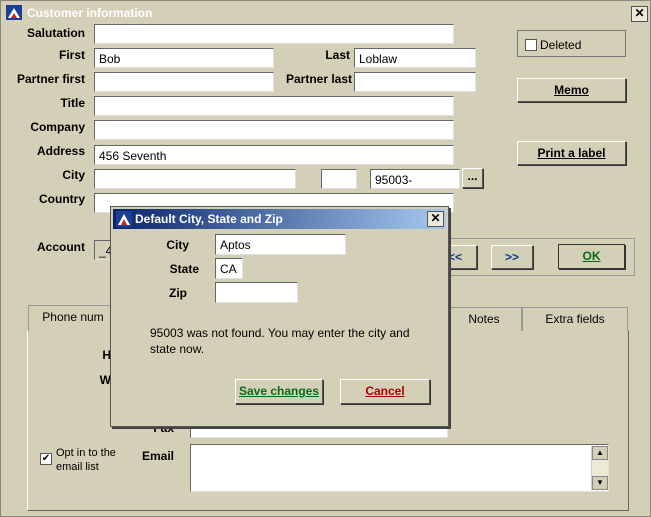  I want to click on app-logo-icon, so click(14, 12).